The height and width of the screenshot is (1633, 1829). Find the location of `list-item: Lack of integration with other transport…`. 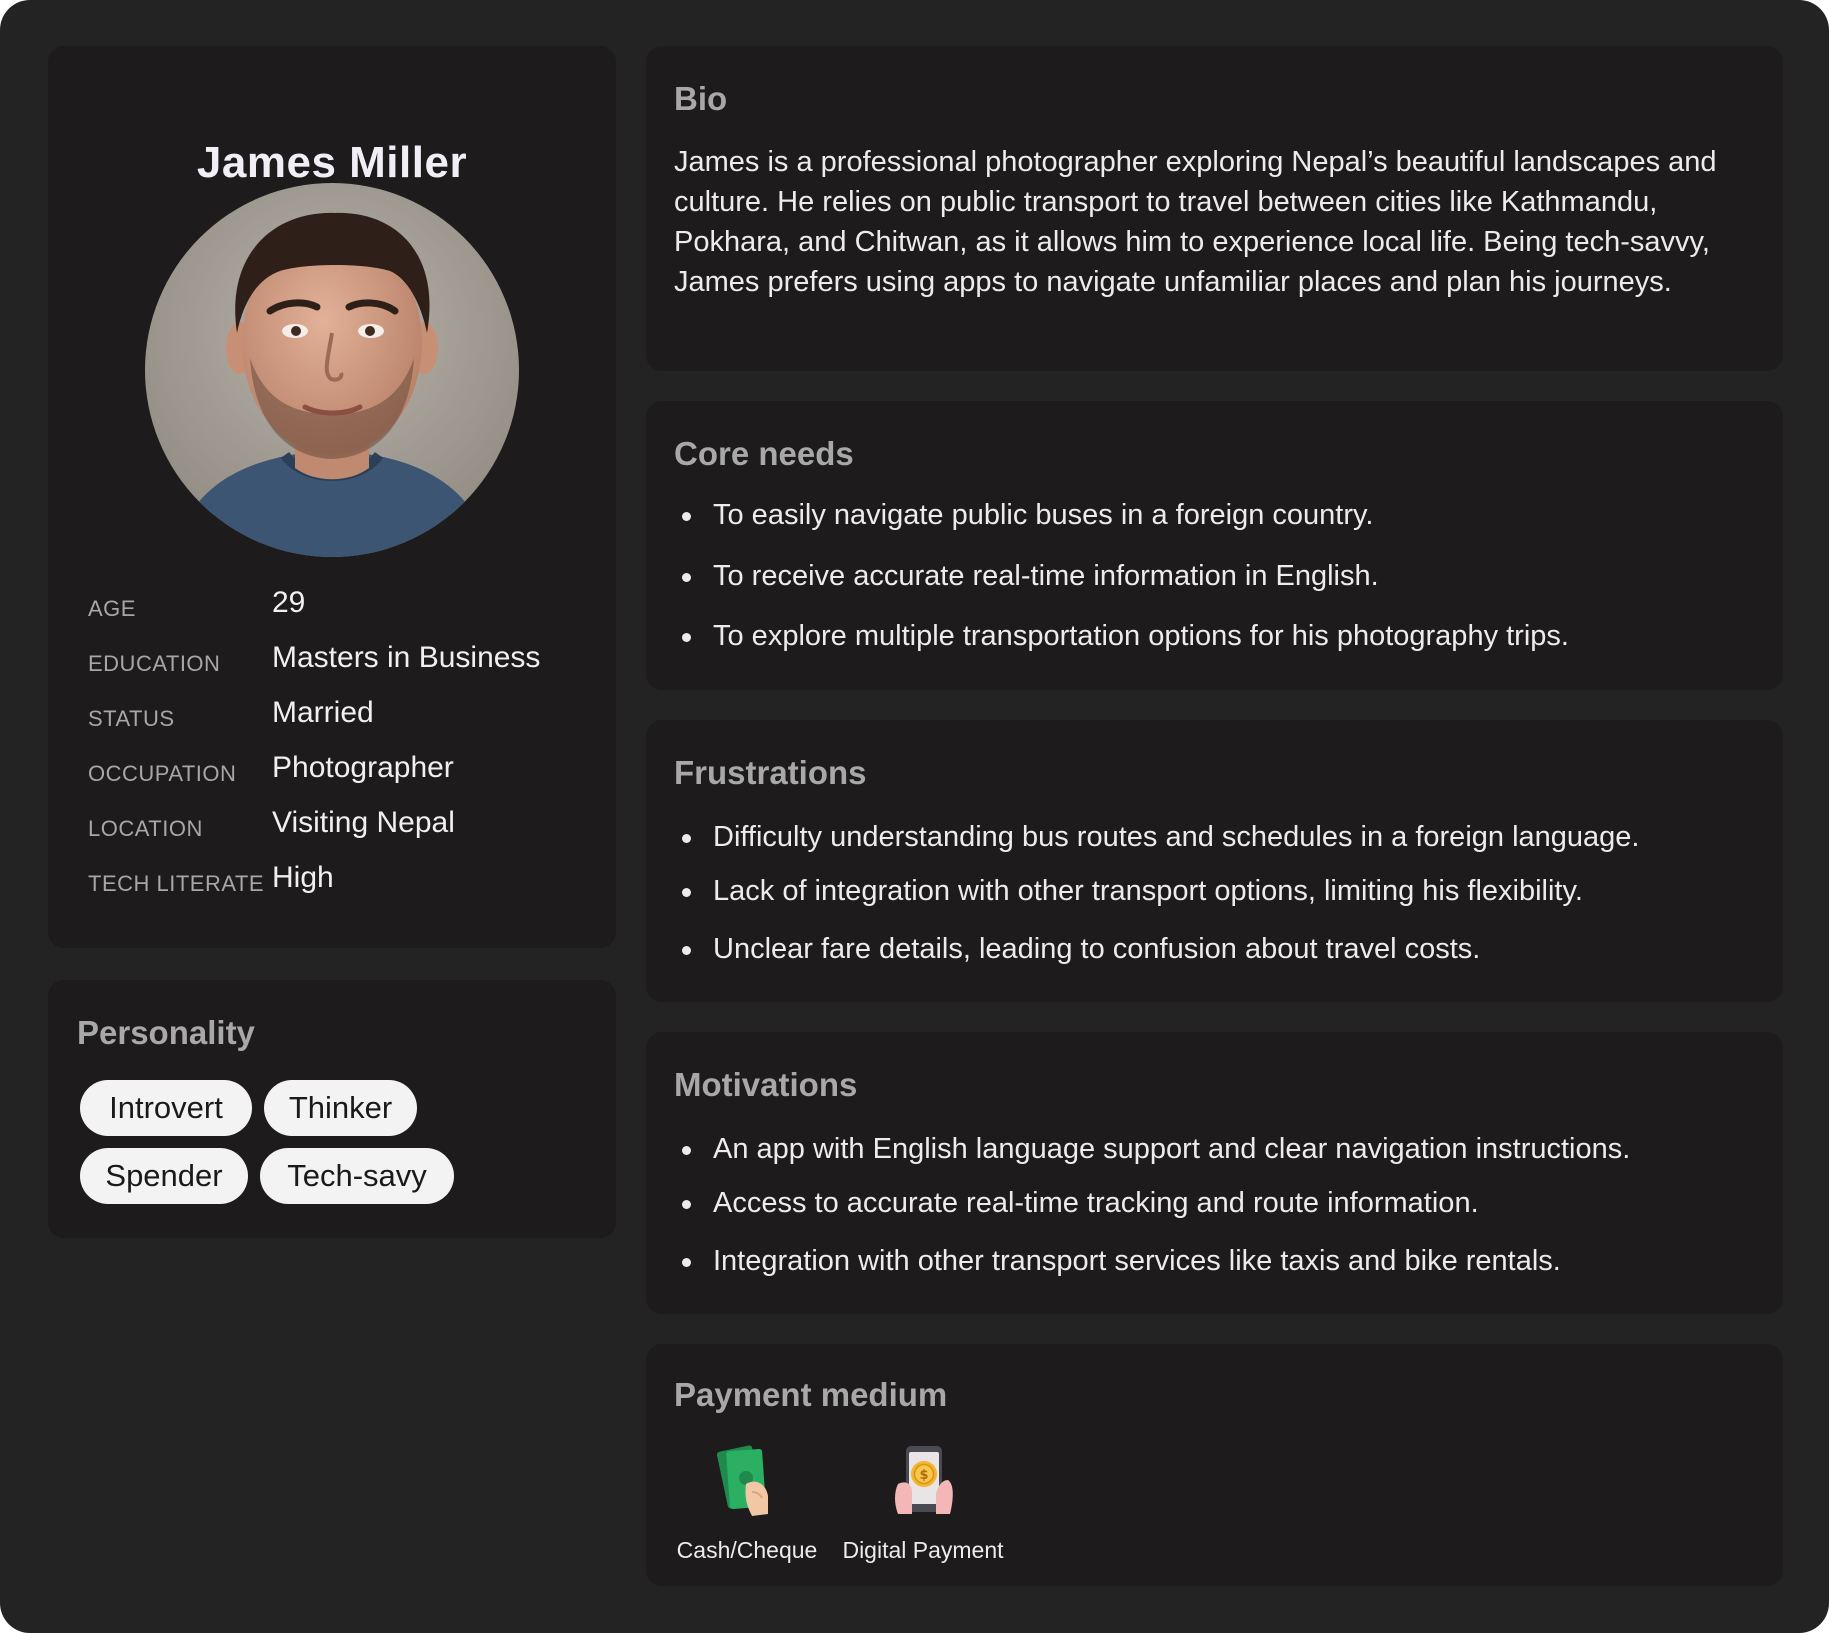

list-item: Lack of integration with other transport… is located at coordinates (1219, 891).